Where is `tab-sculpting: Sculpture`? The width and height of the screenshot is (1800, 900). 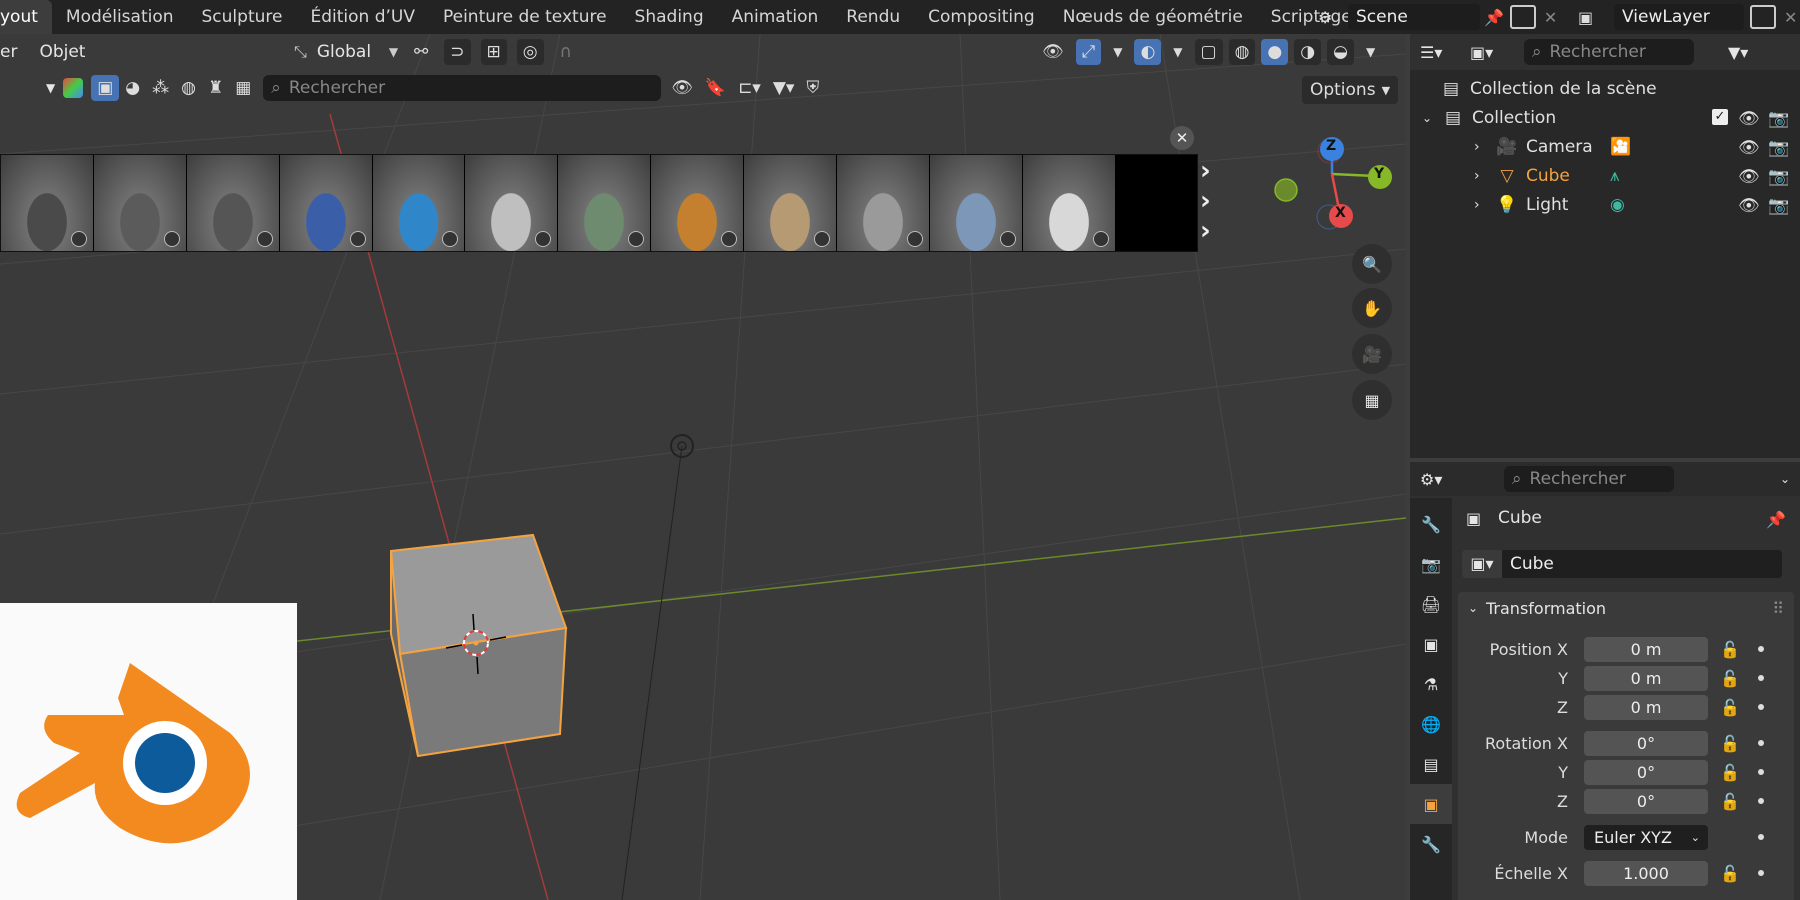
tab-sculpting: Sculpture is located at coordinates (242, 17).